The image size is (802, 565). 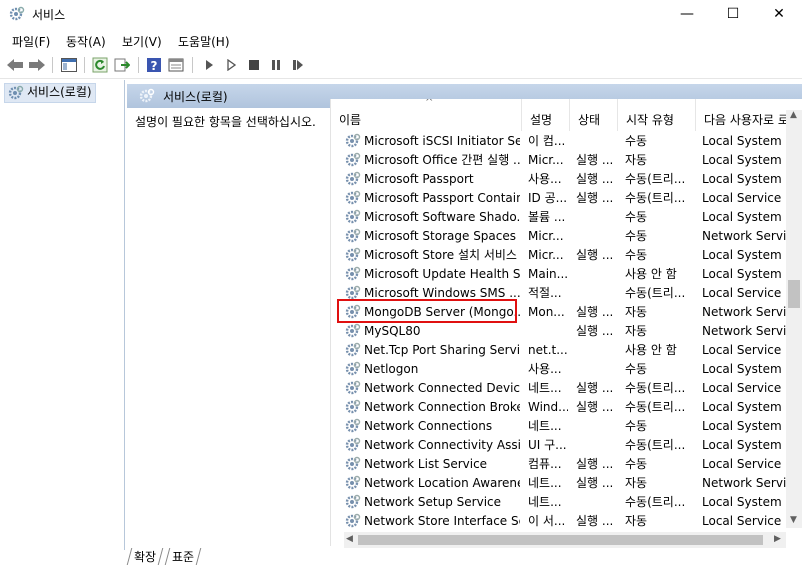 I want to click on tree-item-services-local: 서비스(로컬), so click(x=50, y=93).